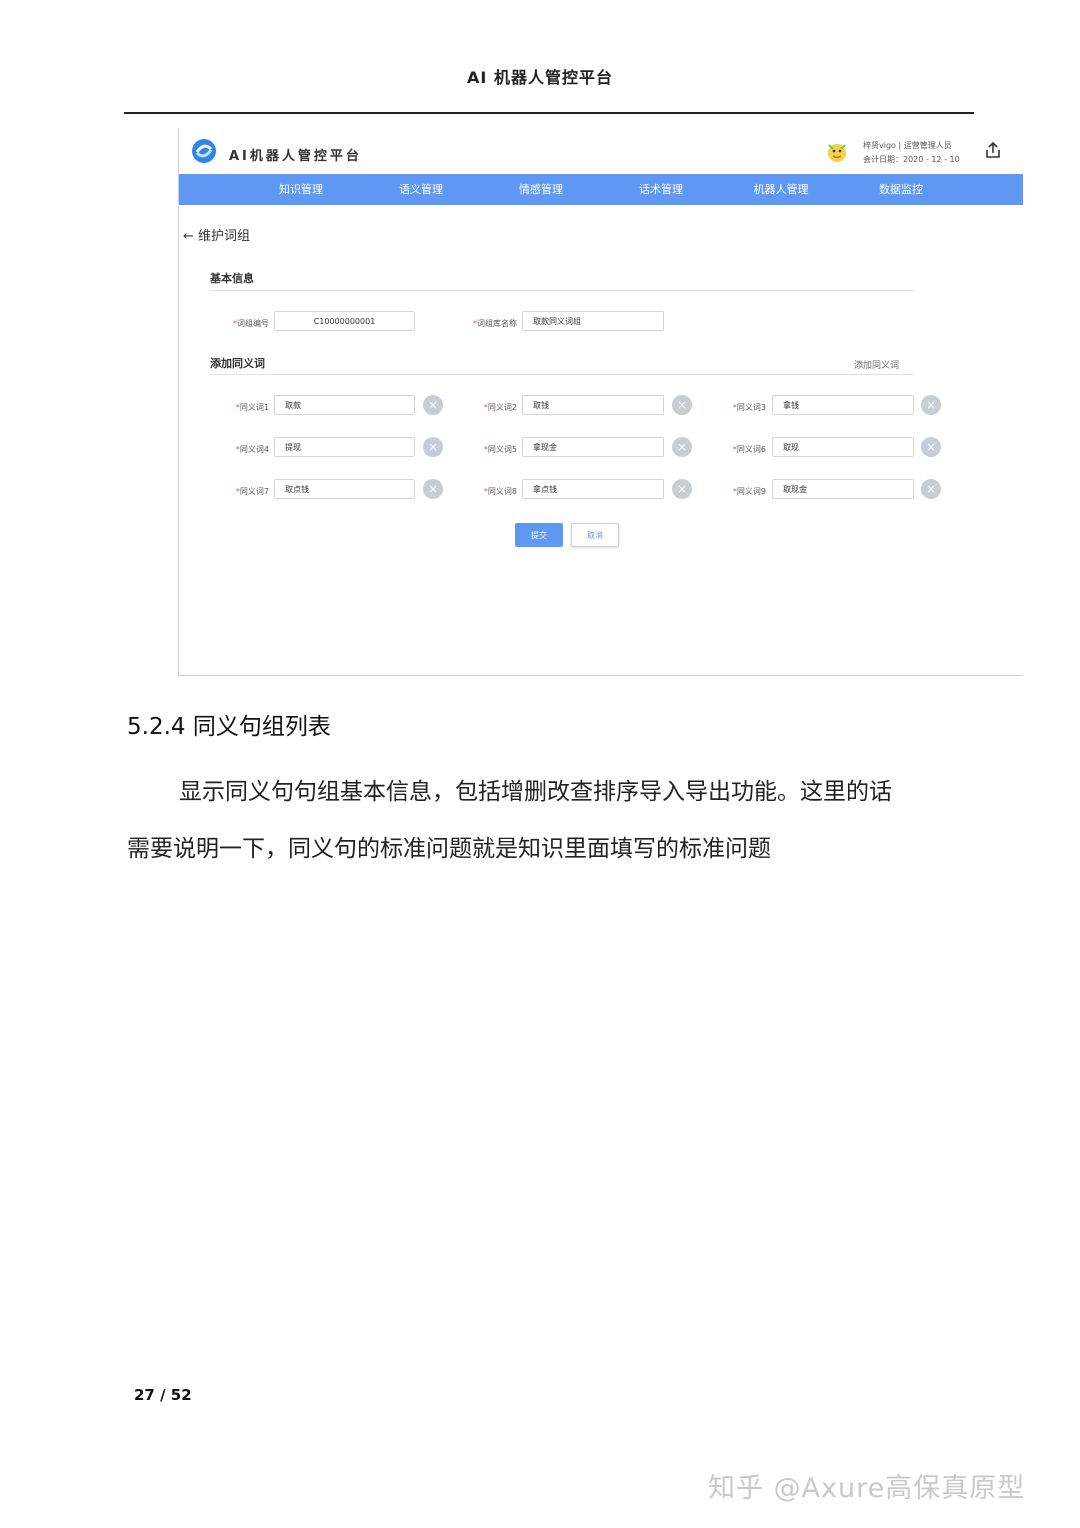  I want to click on watermark: 知乎 @Axure高保真原型, so click(867, 1488).